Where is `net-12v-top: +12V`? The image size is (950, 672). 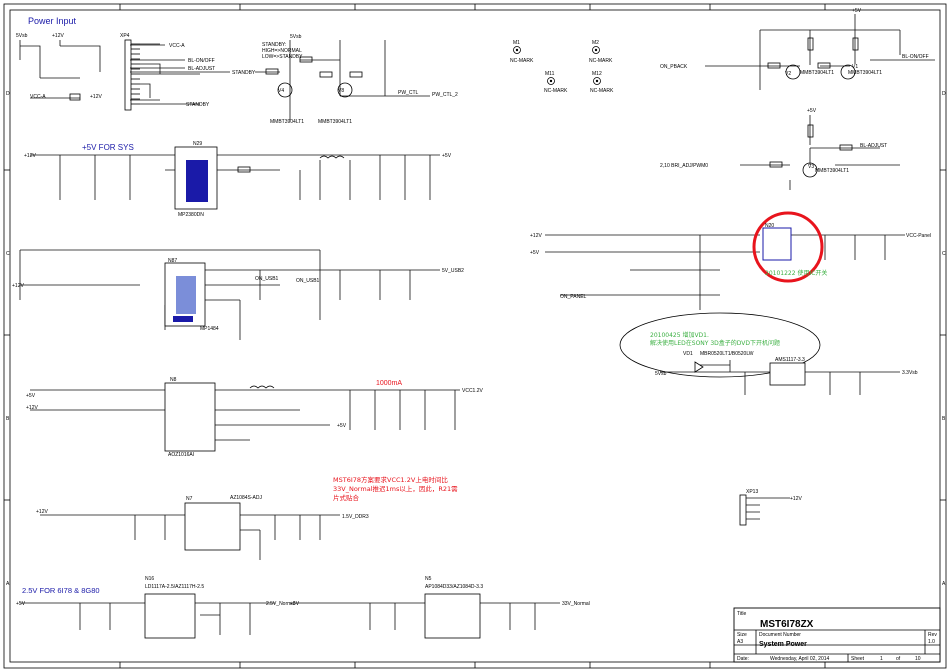 net-12v-top: +12V is located at coordinates (58, 36).